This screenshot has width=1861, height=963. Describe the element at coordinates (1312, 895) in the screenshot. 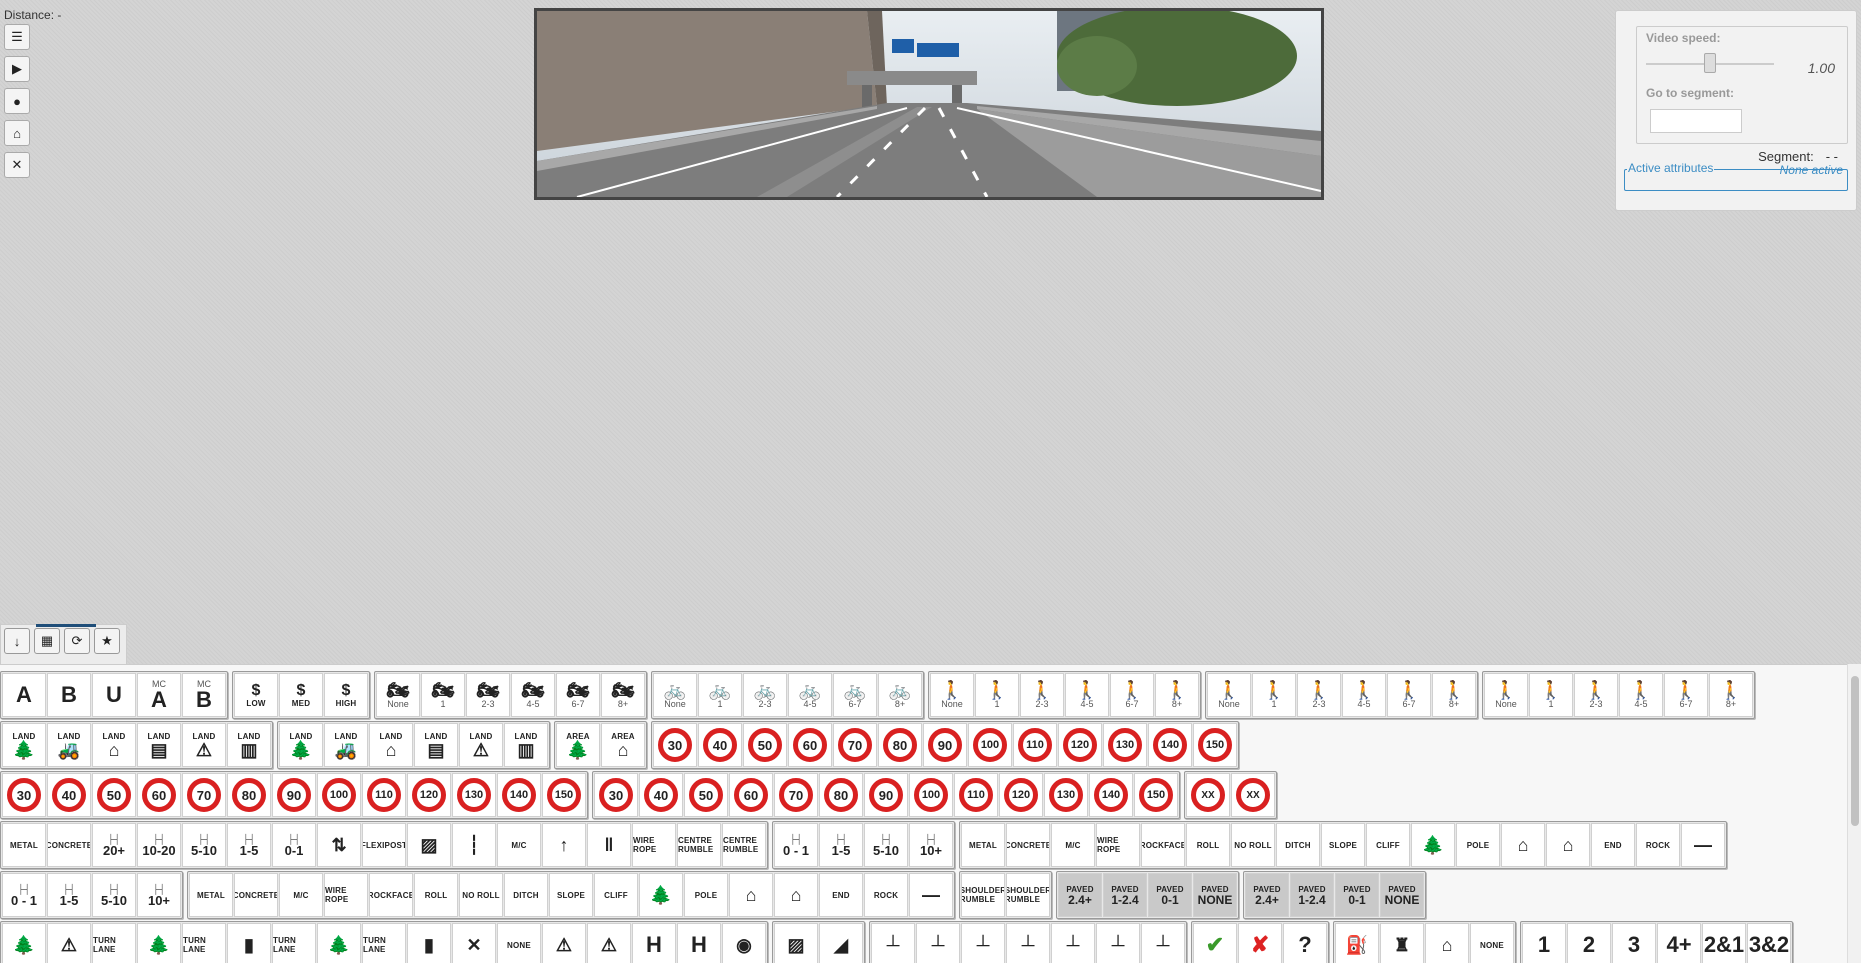

I see `paved-1-2-4-button: PAVED 1-2.4` at that location.